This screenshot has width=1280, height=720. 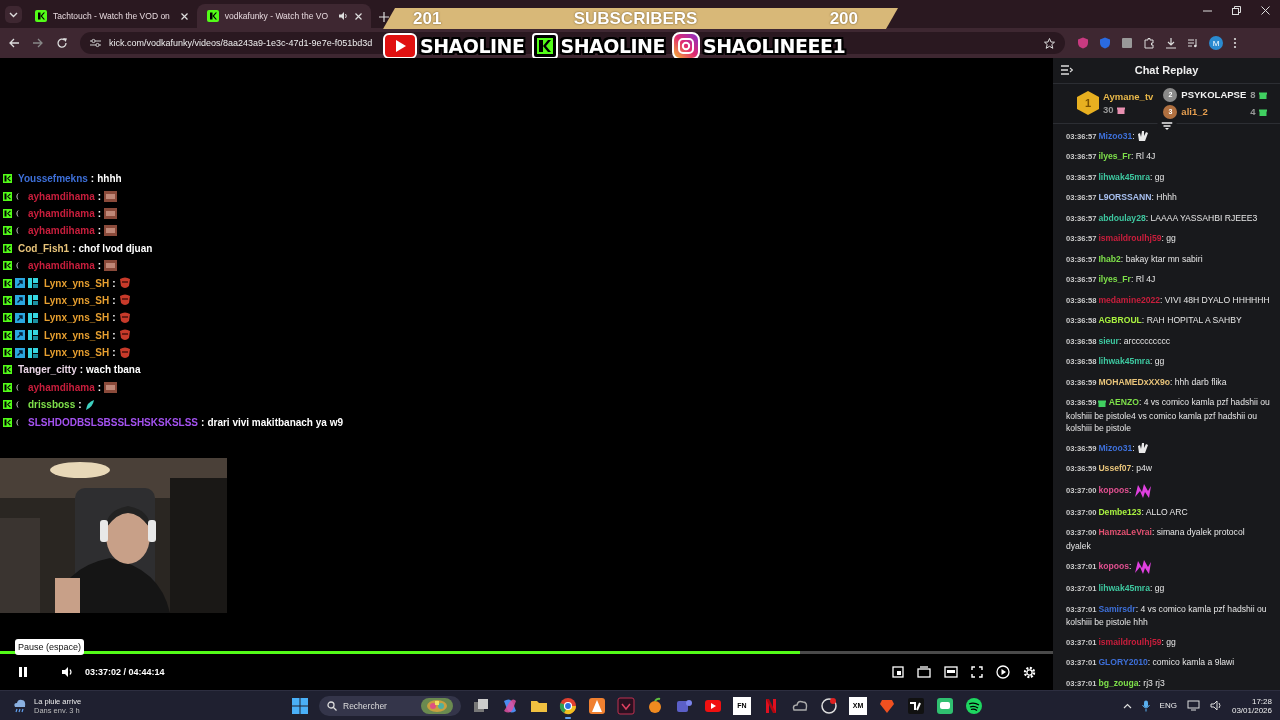 What do you see at coordinates (300, 705) in the screenshot?
I see `start-icon` at bounding box center [300, 705].